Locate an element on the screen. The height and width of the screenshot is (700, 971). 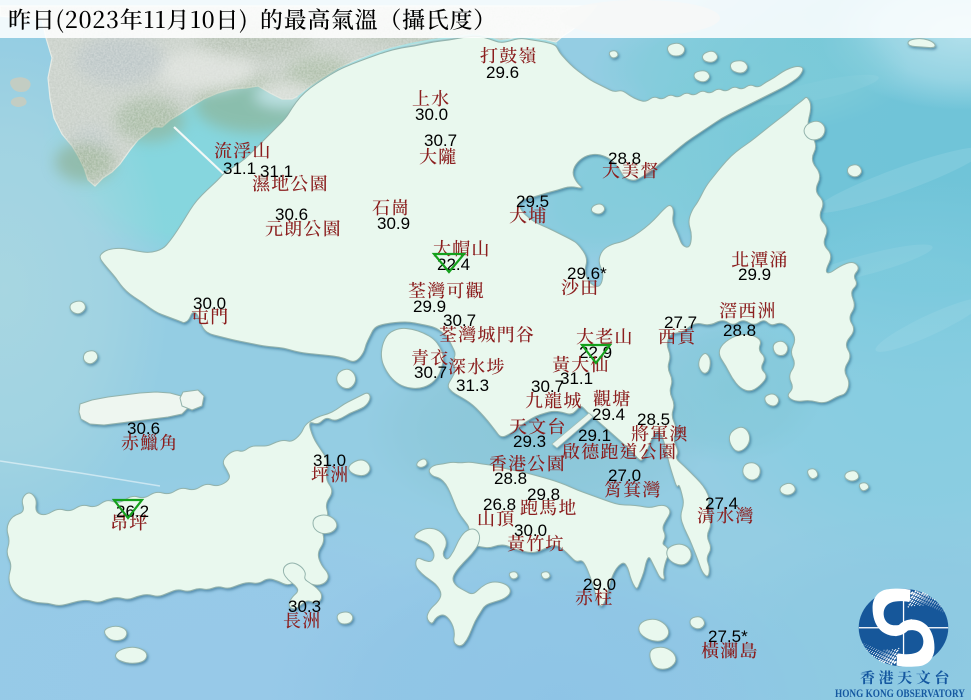
svg-text: 29.5 is located at coordinates (532, 201).